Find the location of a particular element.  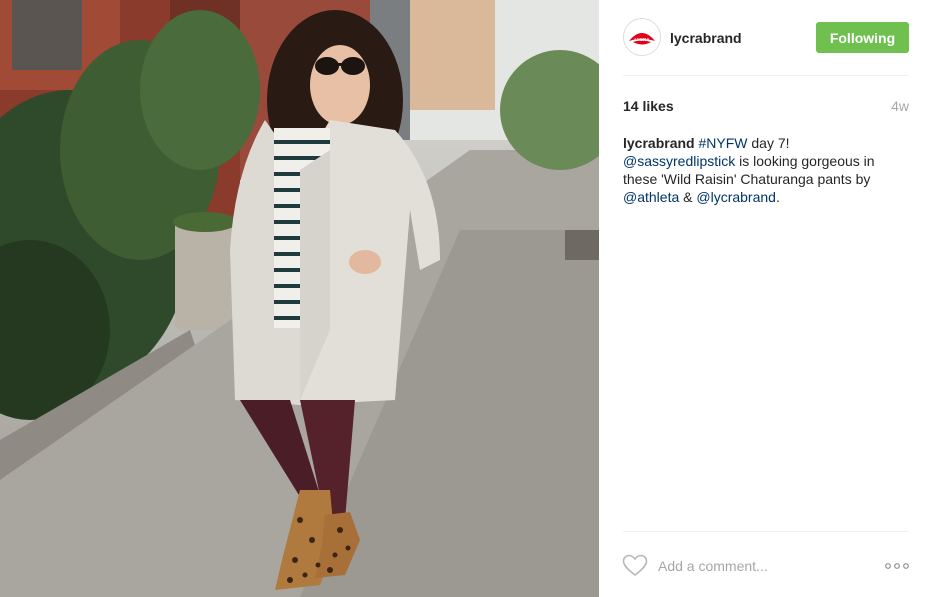

mention-link: @athleta is located at coordinates (651, 197).